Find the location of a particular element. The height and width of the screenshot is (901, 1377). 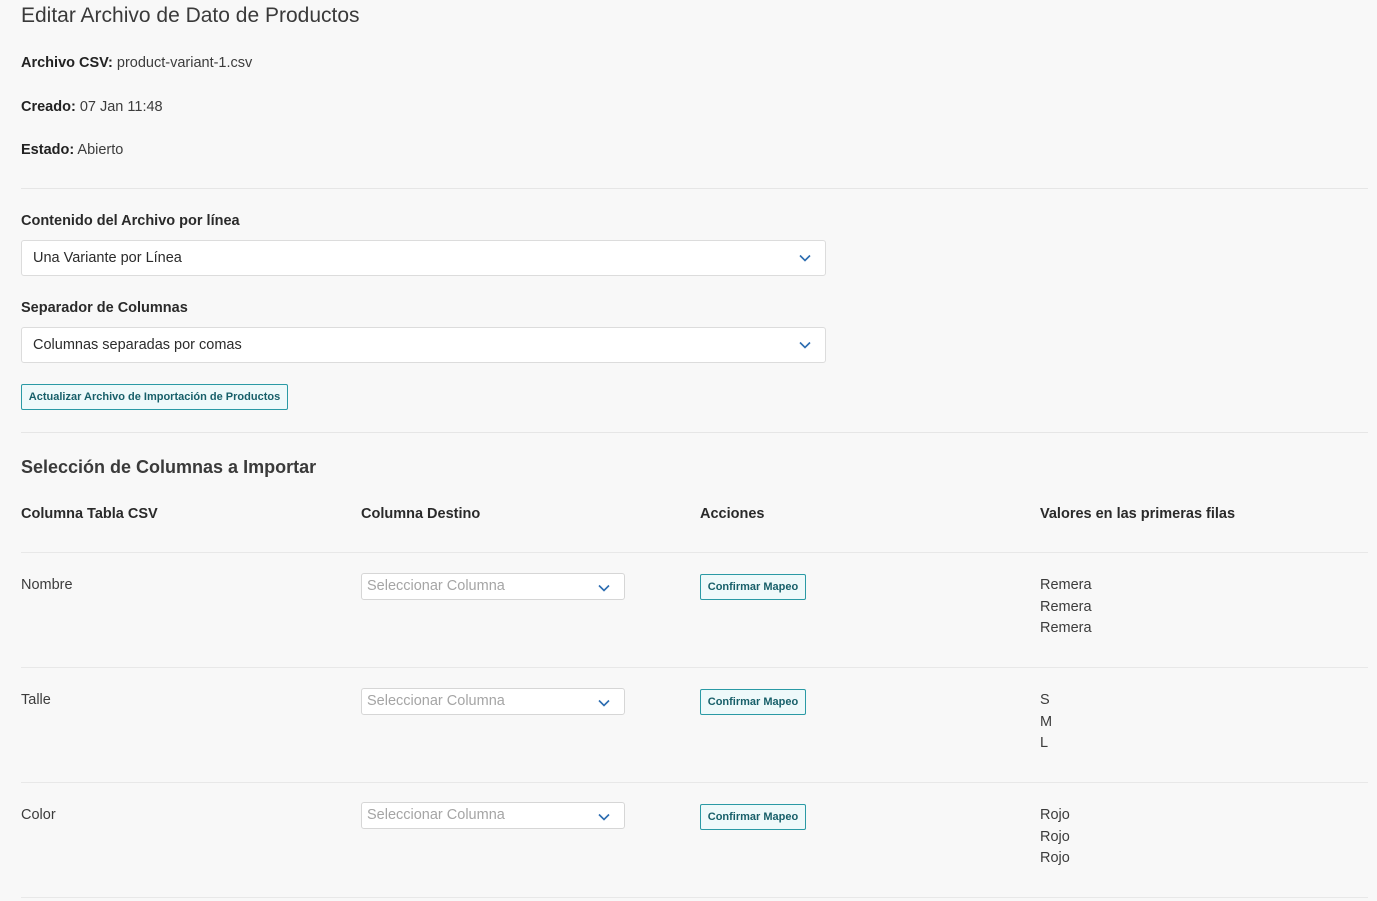

first-row-values: Remera Remera Remera is located at coordinates (1066, 607).